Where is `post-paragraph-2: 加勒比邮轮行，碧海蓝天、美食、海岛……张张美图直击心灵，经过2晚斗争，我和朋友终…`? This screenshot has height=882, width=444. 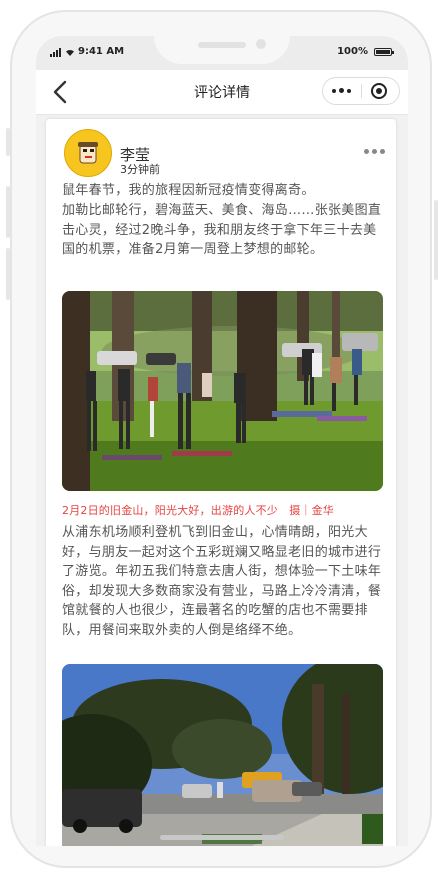
post-paragraph-2: 加勒比邮轮行，碧海蓝天、美食、海岛……张张美图直击心灵，经过2晚斗争，我和朋友终… is located at coordinates (222, 230).